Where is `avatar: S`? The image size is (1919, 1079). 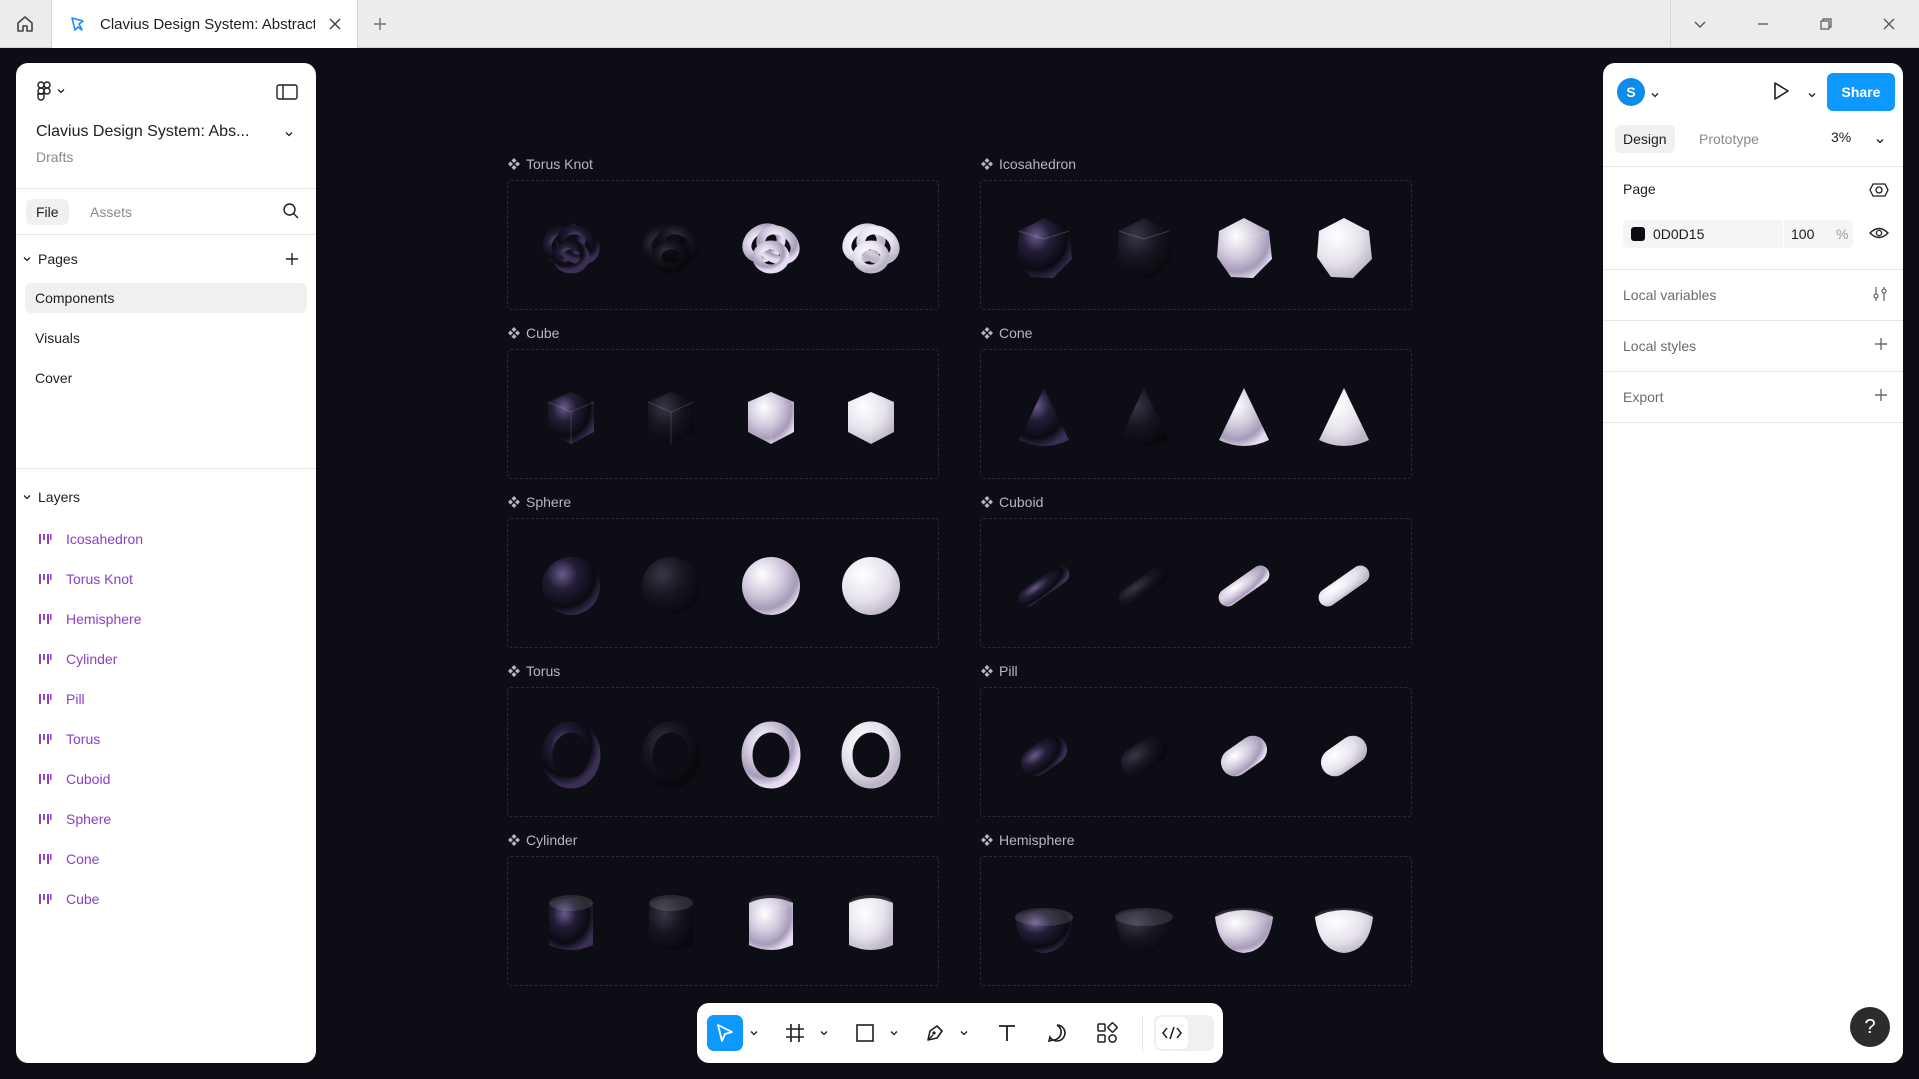
avatar: S is located at coordinates (1631, 92).